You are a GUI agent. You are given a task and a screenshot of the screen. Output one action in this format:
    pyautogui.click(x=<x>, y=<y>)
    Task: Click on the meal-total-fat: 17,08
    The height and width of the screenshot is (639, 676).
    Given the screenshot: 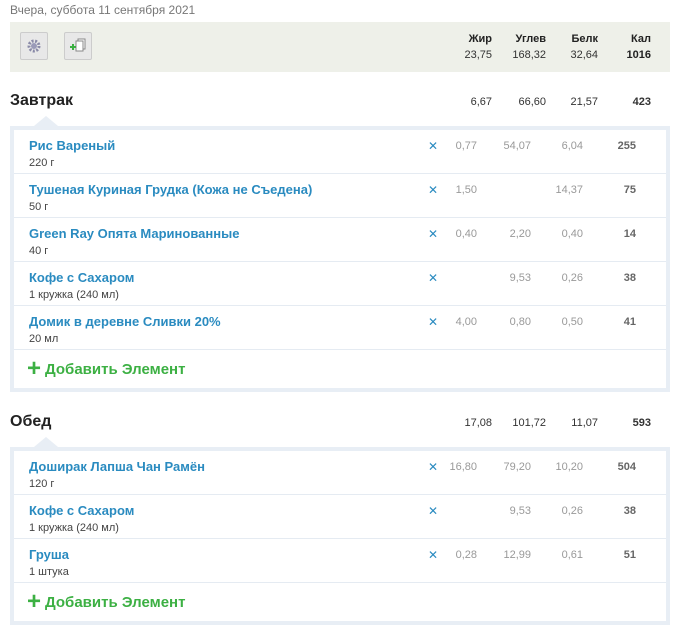 What is the action you would take?
    pyautogui.click(x=478, y=423)
    